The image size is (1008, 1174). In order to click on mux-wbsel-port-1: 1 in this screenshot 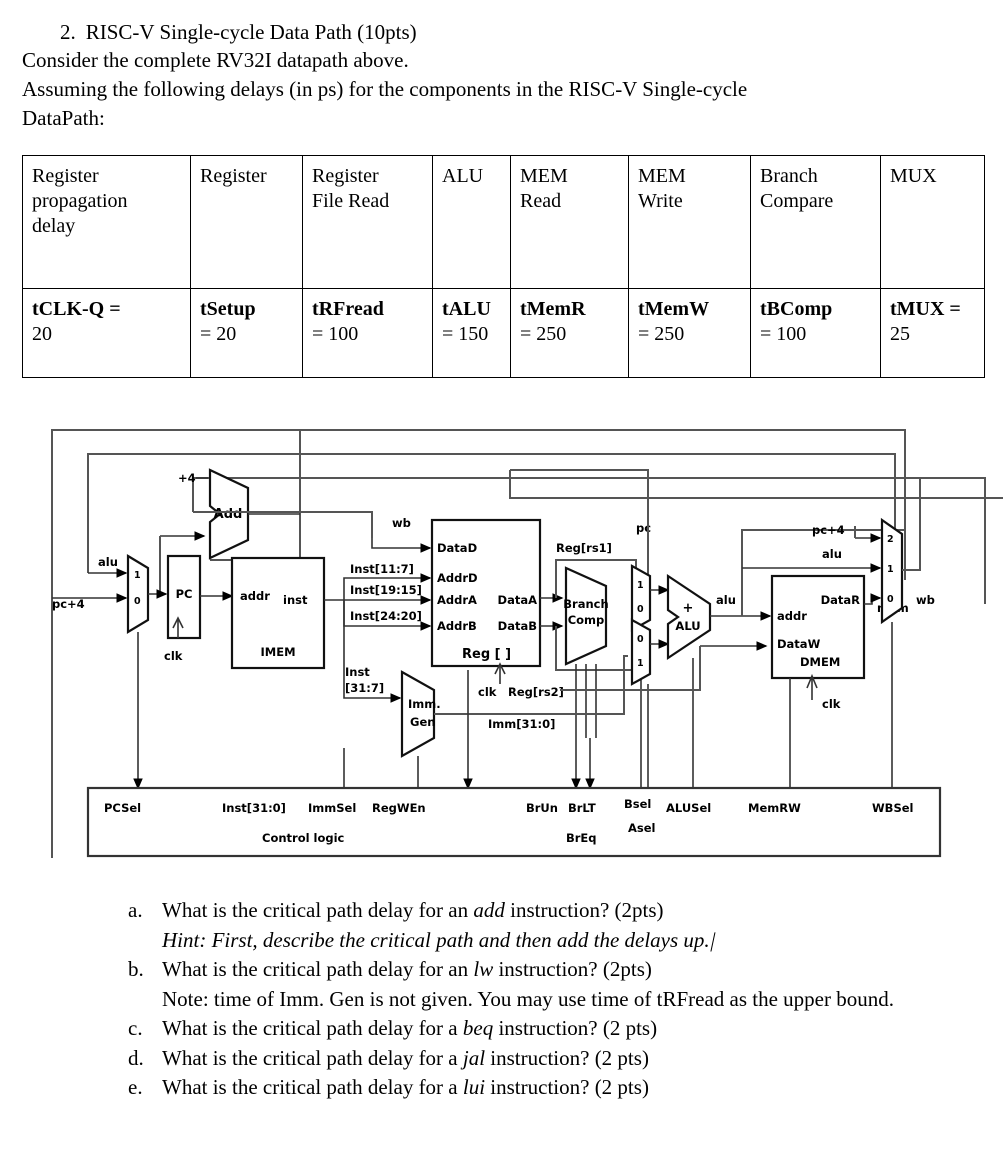, I will do `click(890, 569)`.